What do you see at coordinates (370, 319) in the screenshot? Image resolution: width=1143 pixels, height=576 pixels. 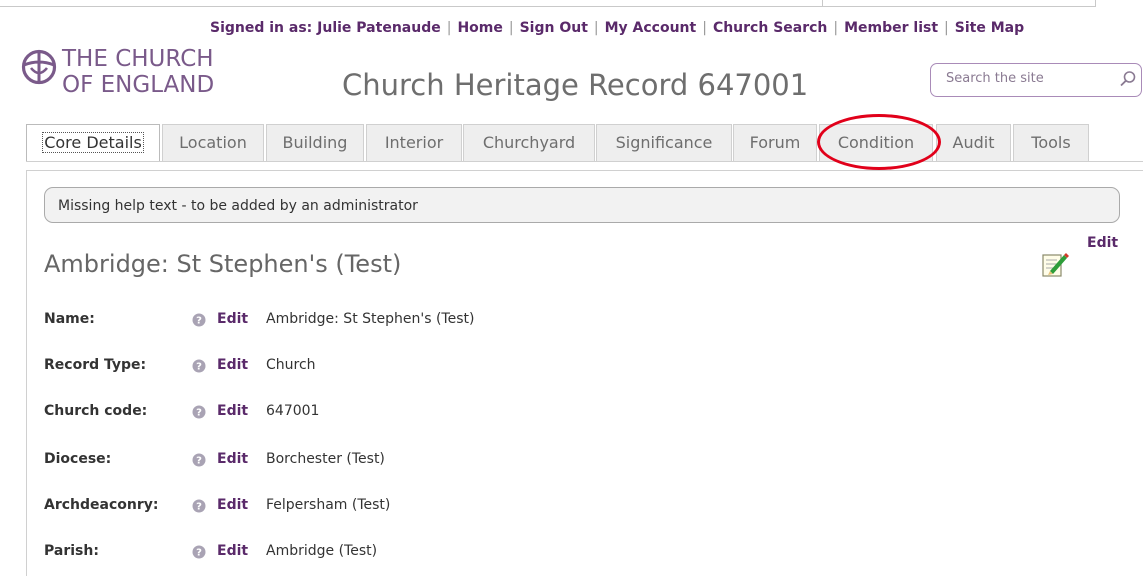 I see `field-value: Ambridge: St Stephen's (Test)` at bounding box center [370, 319].